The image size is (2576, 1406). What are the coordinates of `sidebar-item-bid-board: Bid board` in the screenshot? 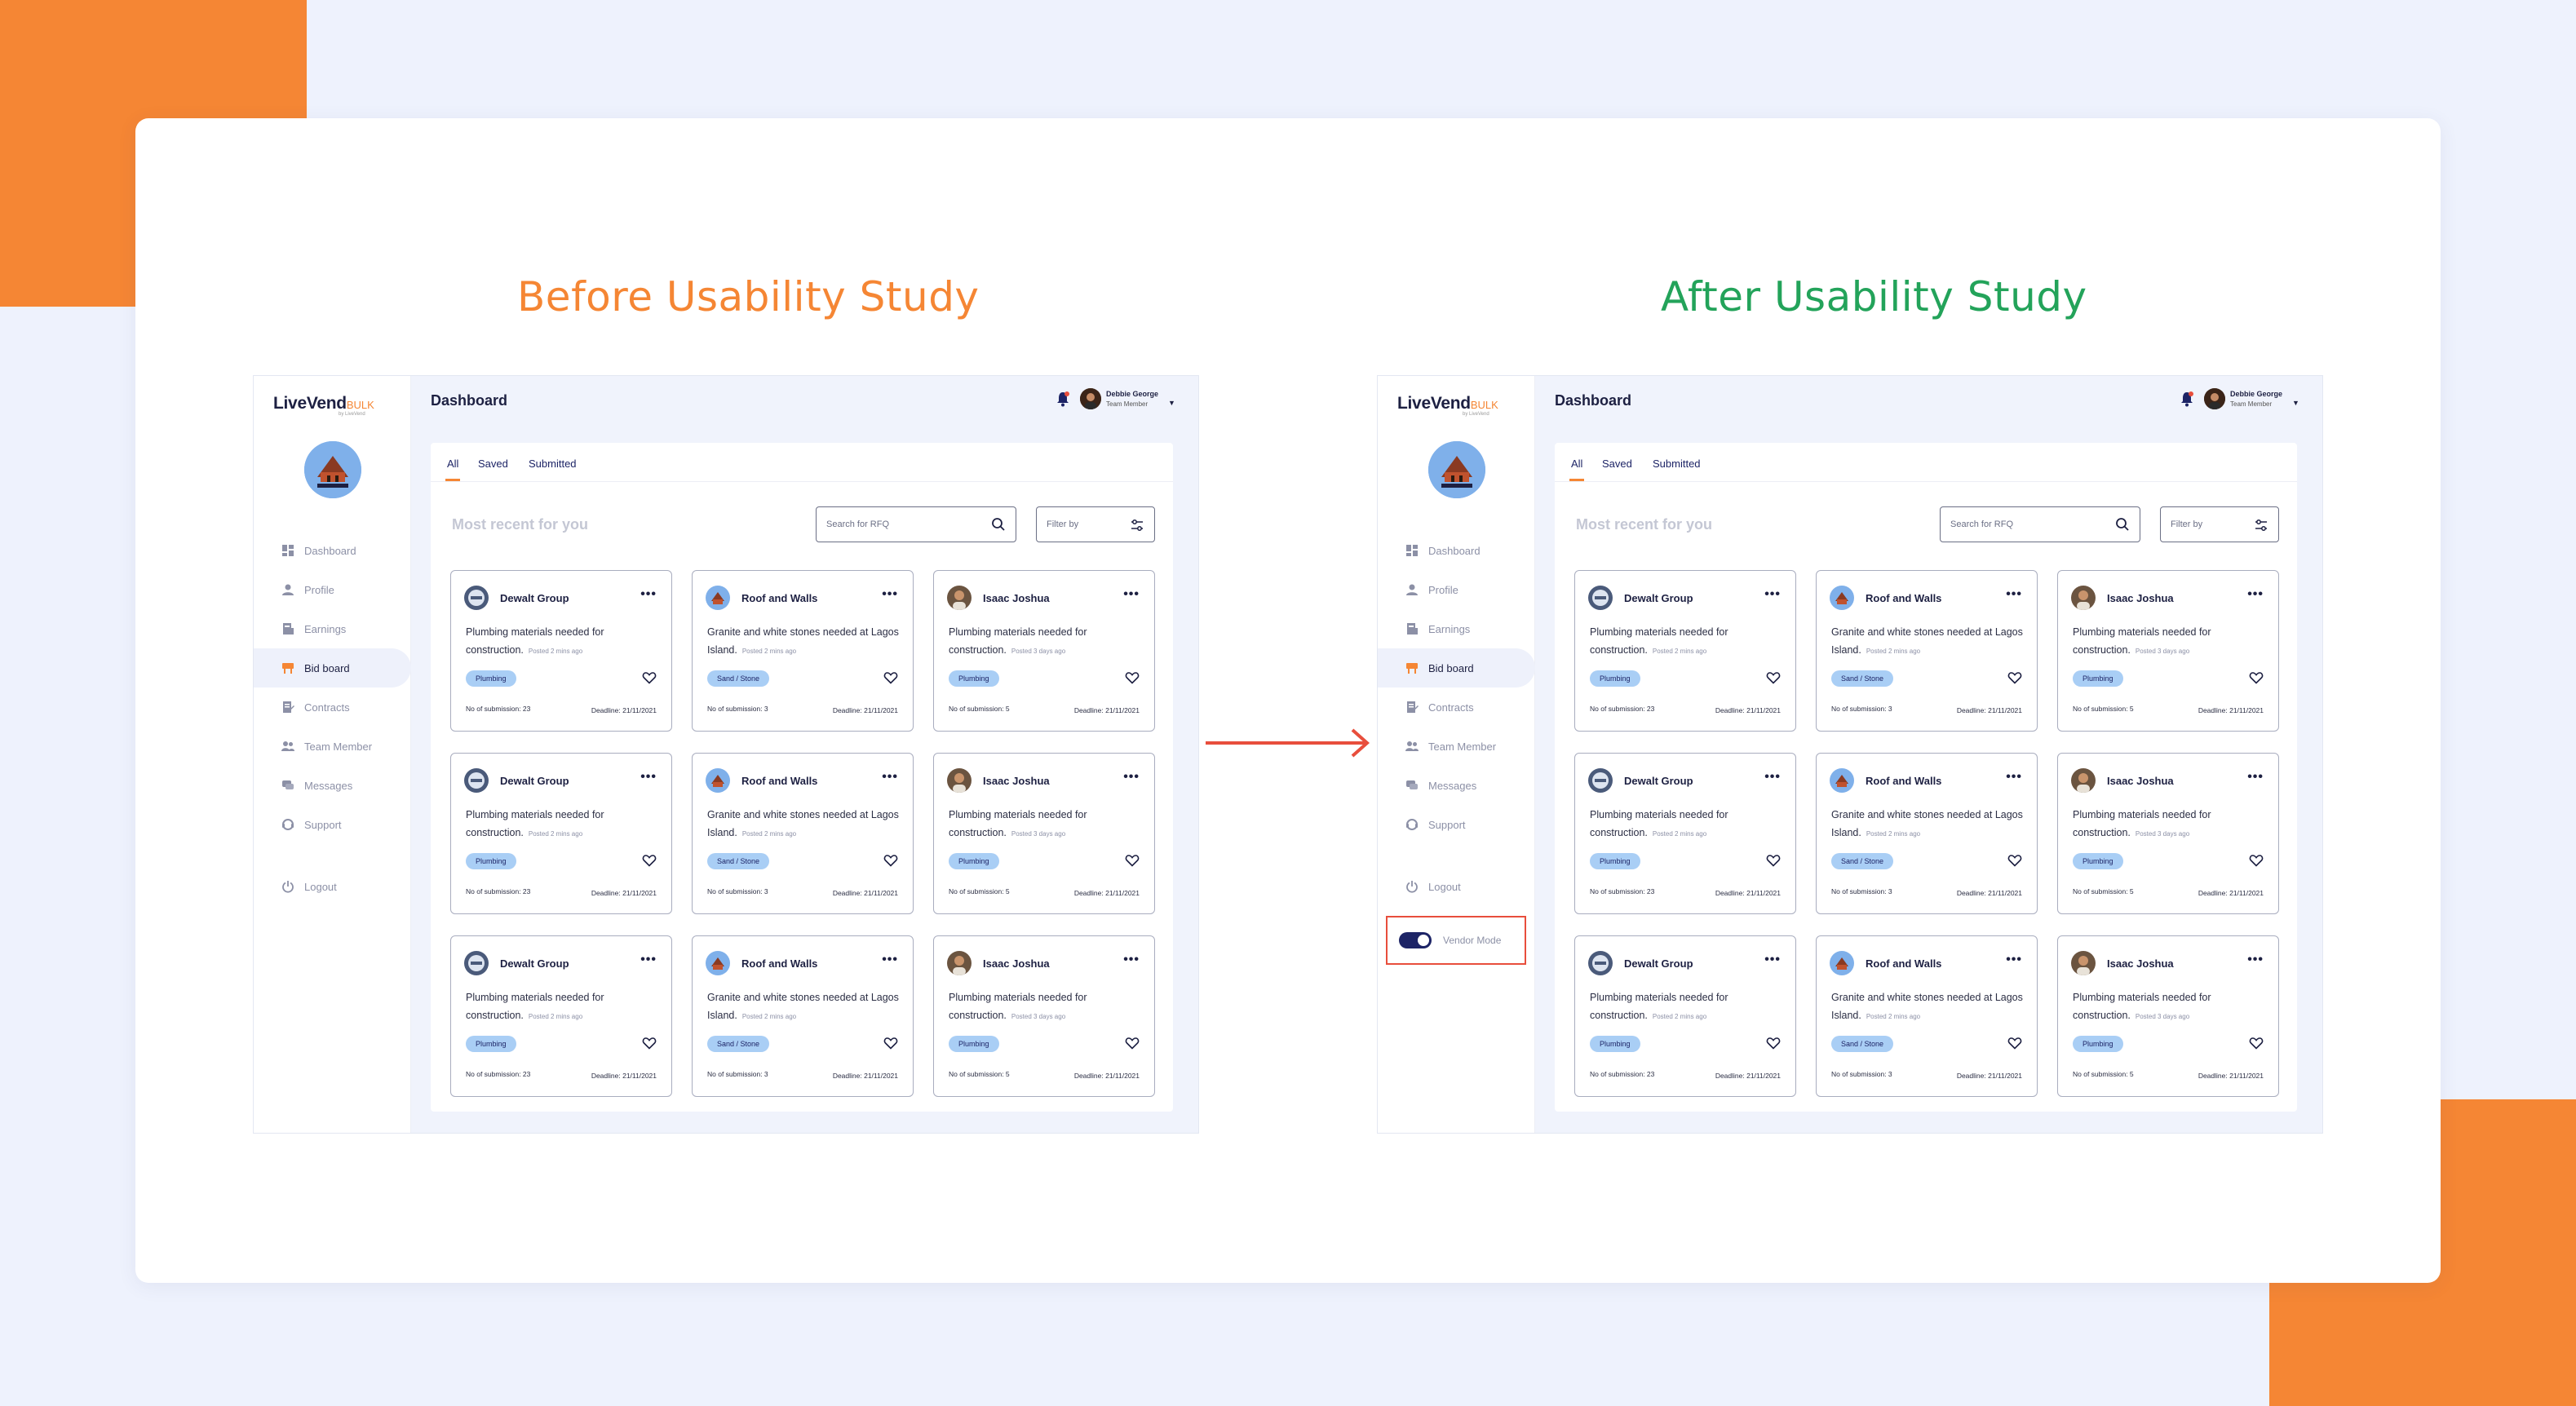 It's located at (332, 668).